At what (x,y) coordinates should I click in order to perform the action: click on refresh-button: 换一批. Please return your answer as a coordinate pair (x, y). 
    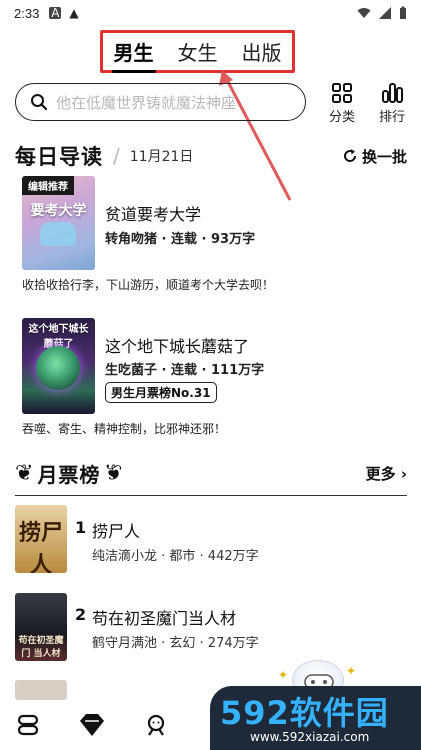
    Looking at the image, I should click on (374, 156).